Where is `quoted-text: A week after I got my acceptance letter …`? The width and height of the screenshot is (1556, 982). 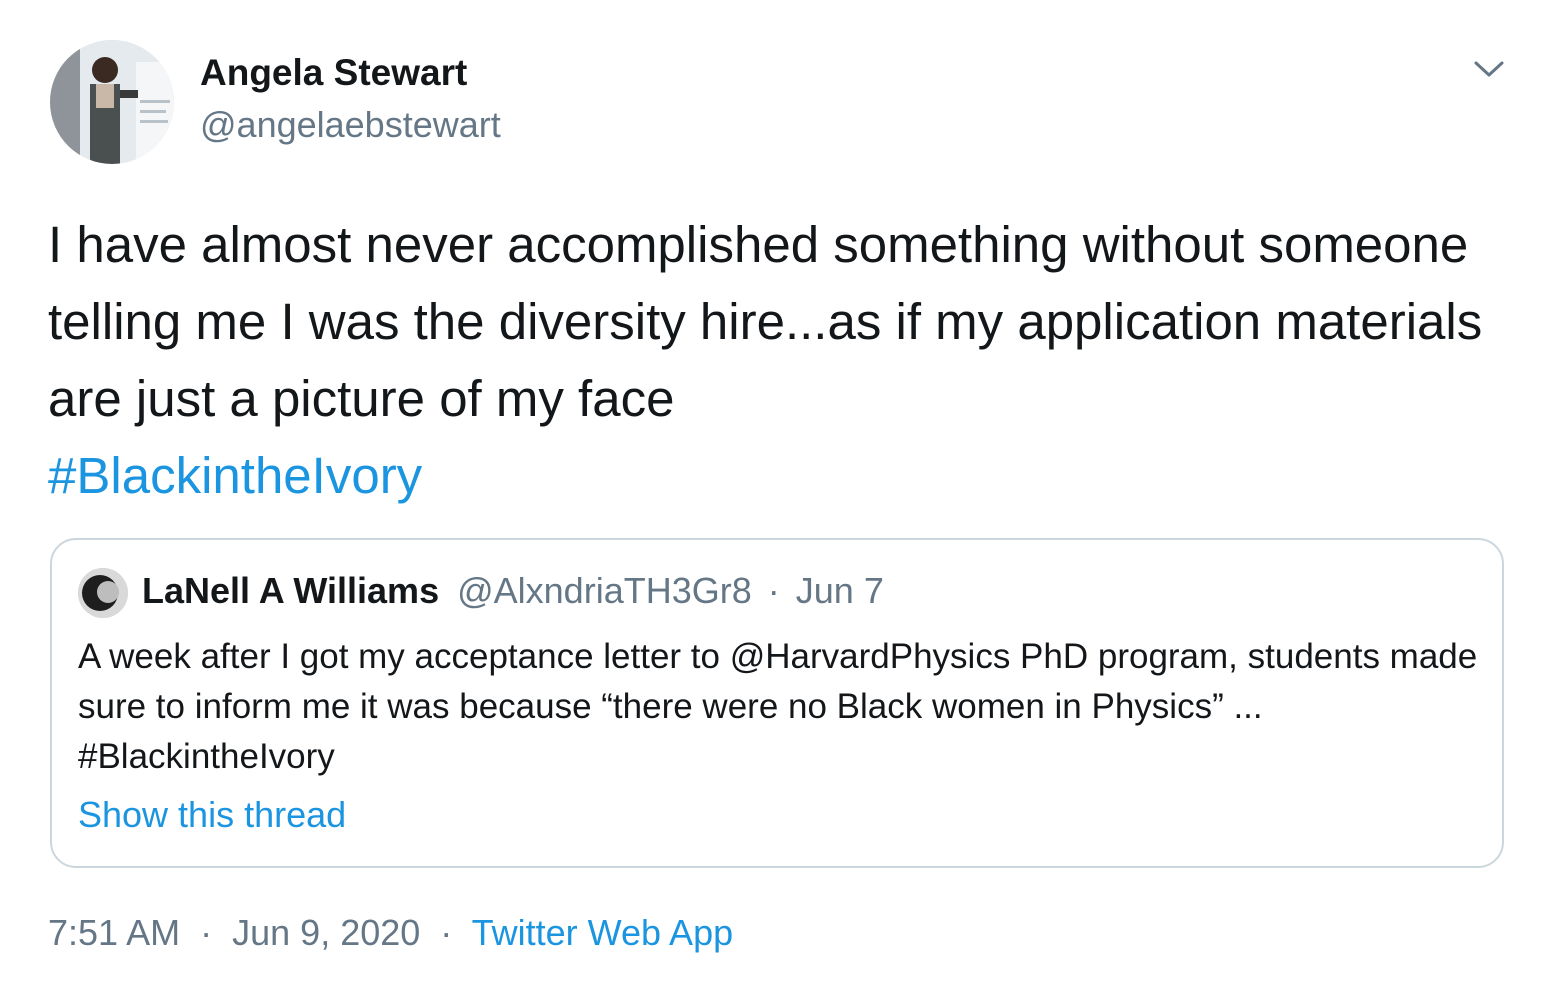
quoted-text: A week after I got my acceptance letter … is located at coordinates (778, 706).